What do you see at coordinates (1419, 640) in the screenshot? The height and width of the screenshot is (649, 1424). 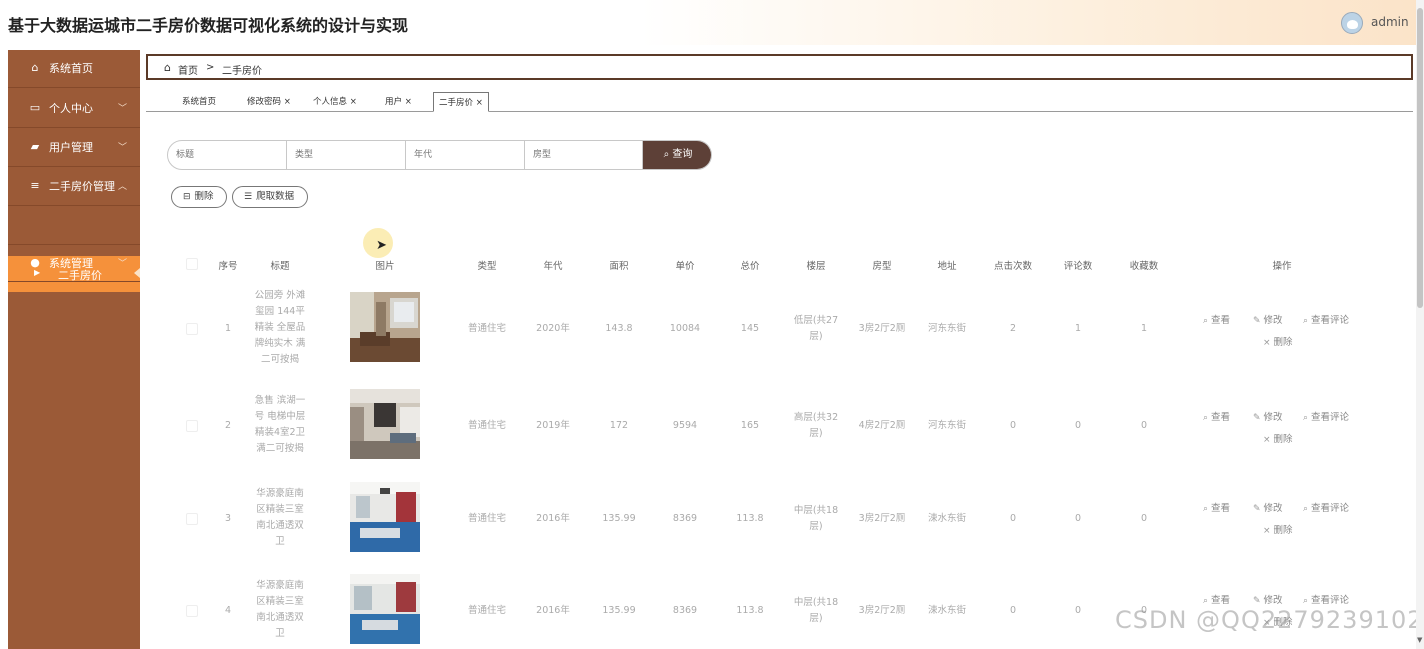 I see `scroll-down-arrow-icon: ▼` at bounding box center [1419, 640].